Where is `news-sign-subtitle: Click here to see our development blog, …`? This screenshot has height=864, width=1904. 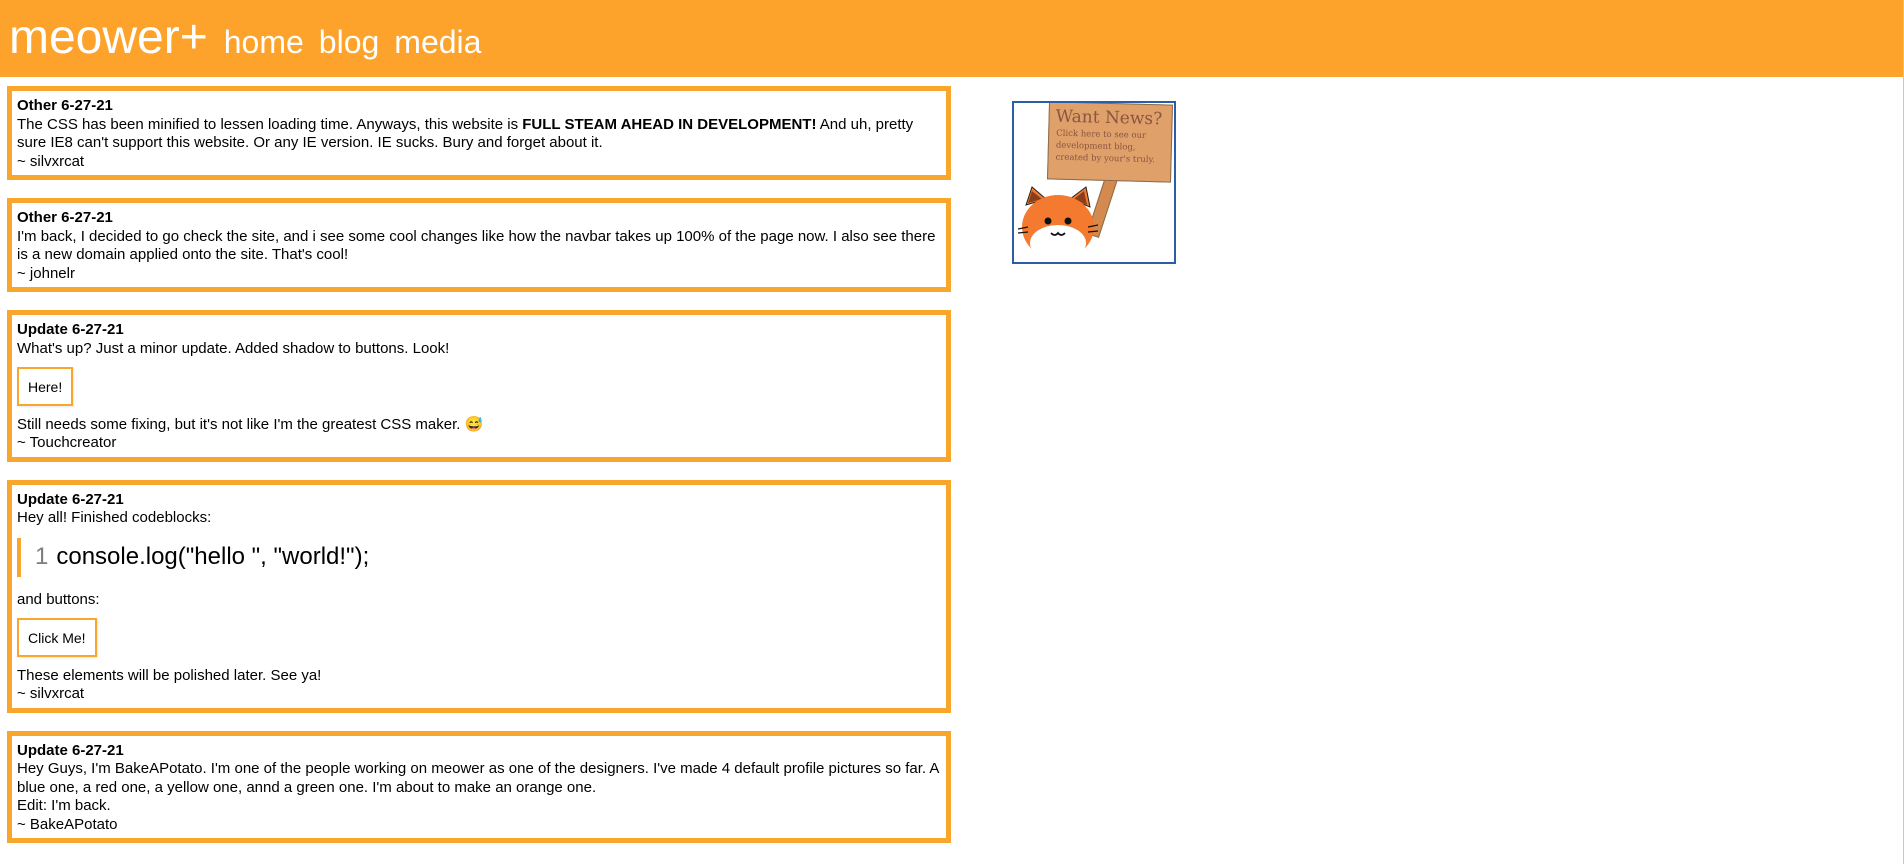
news-sign-subtitle: Click here to see our development blog, … is located at coordinates (1105, 147).